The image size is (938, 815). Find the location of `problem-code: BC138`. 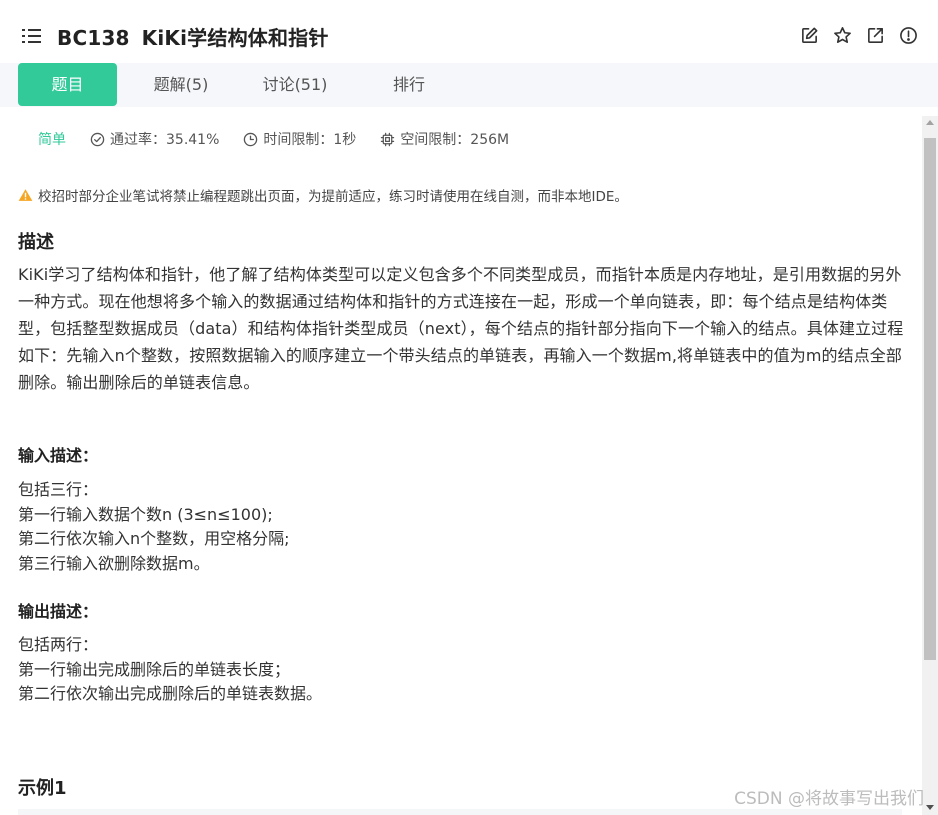

problem-code: BC138 is located at coordinates (93, 38).